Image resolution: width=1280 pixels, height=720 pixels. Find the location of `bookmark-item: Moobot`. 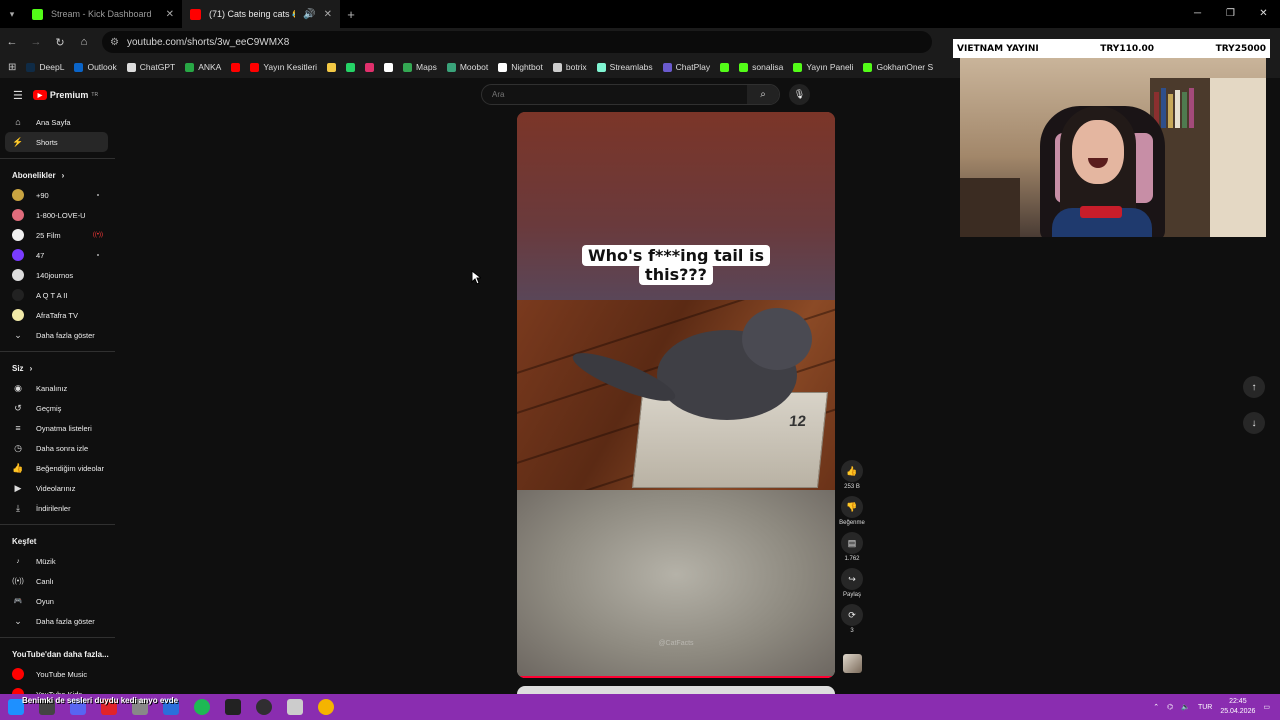

bookmark-item: Moobot is located at coordinates (467, 67).